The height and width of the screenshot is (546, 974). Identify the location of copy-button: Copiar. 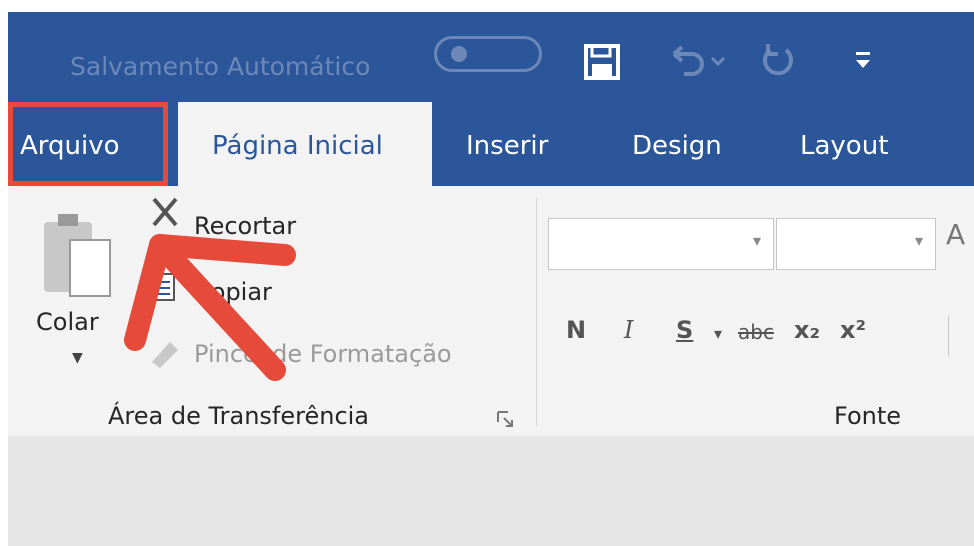
(233, 292).